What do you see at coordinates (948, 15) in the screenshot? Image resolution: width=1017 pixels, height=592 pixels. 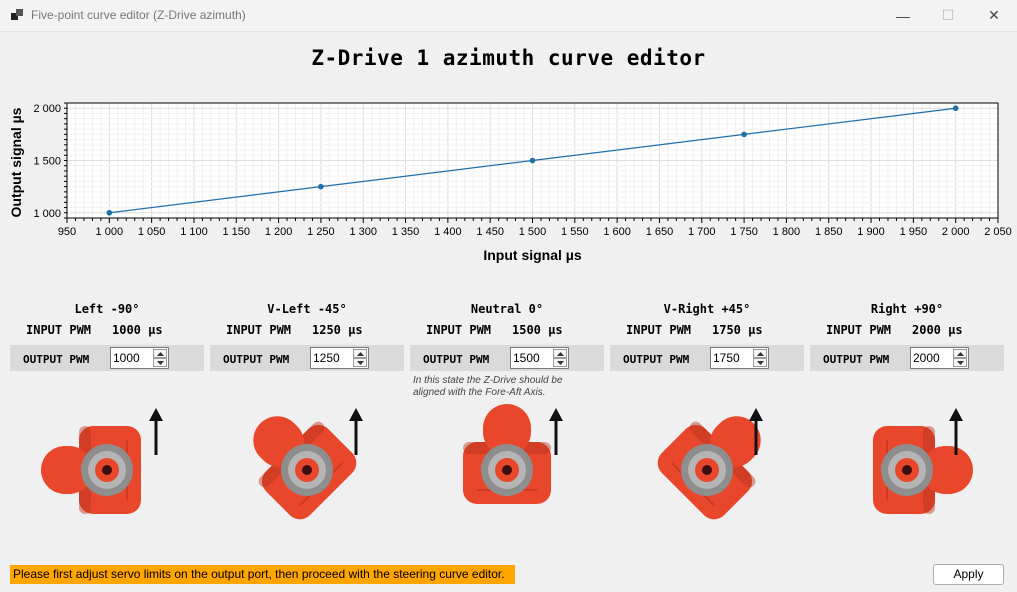 I see `maximize-button: ☐` at bounding box center [948, 15].